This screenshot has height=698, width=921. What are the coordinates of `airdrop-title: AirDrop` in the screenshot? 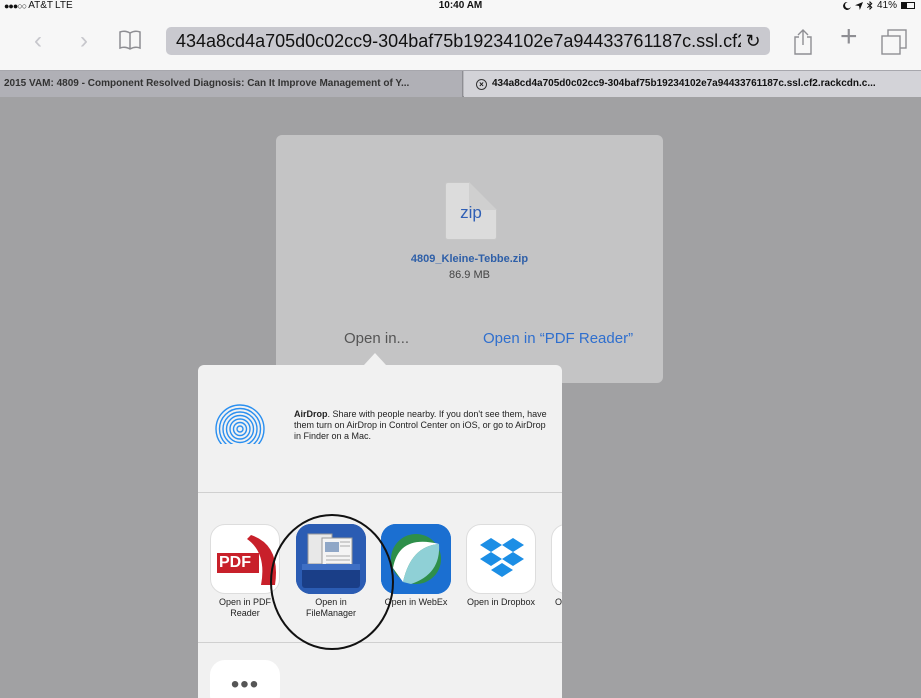 It's located at (311, 414).